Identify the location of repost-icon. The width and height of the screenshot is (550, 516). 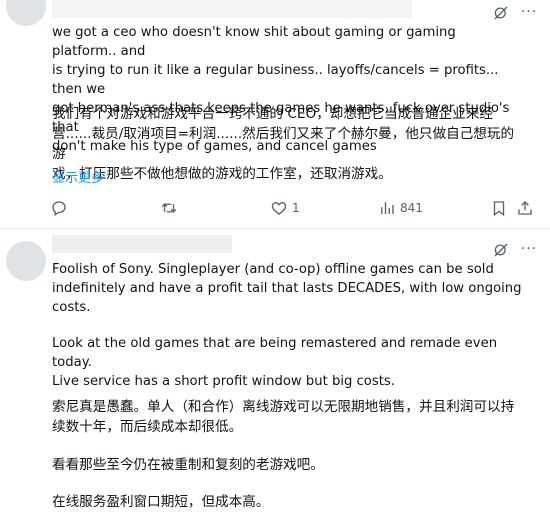
(169, 208).